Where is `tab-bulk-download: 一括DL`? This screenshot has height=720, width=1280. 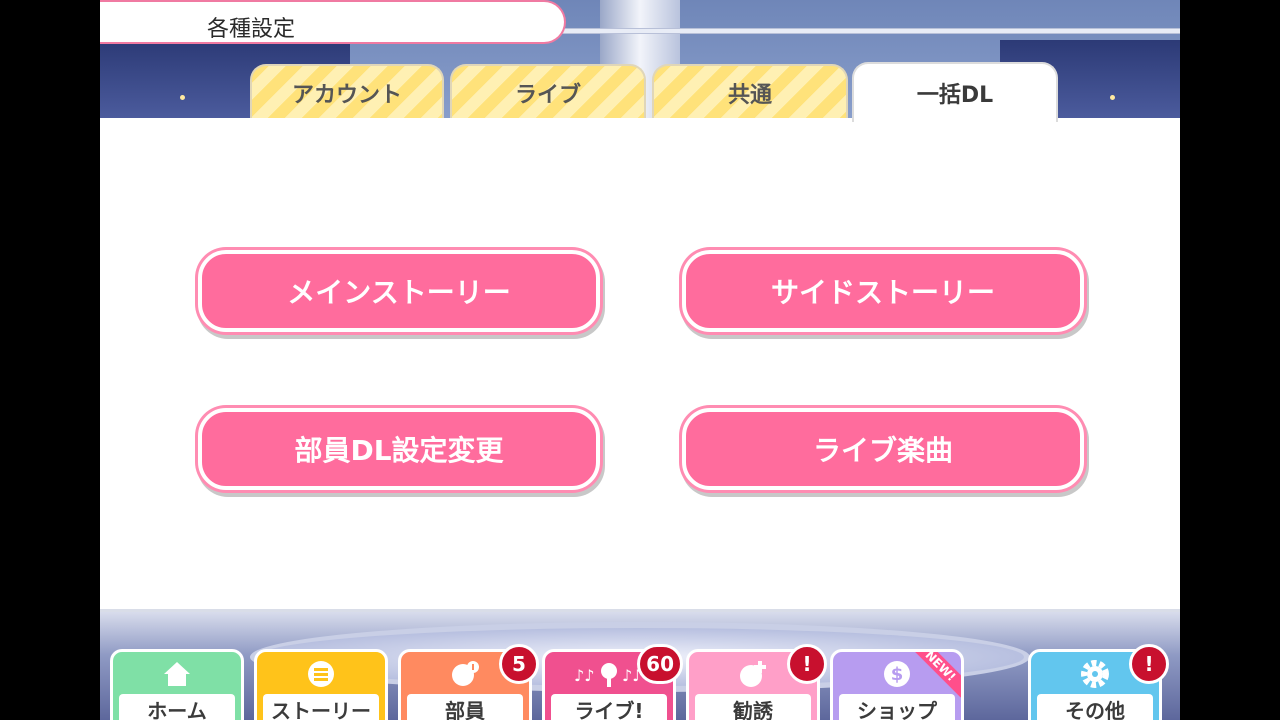
tab-bulk-download: 一括DL is located at coordinates (955, 92).